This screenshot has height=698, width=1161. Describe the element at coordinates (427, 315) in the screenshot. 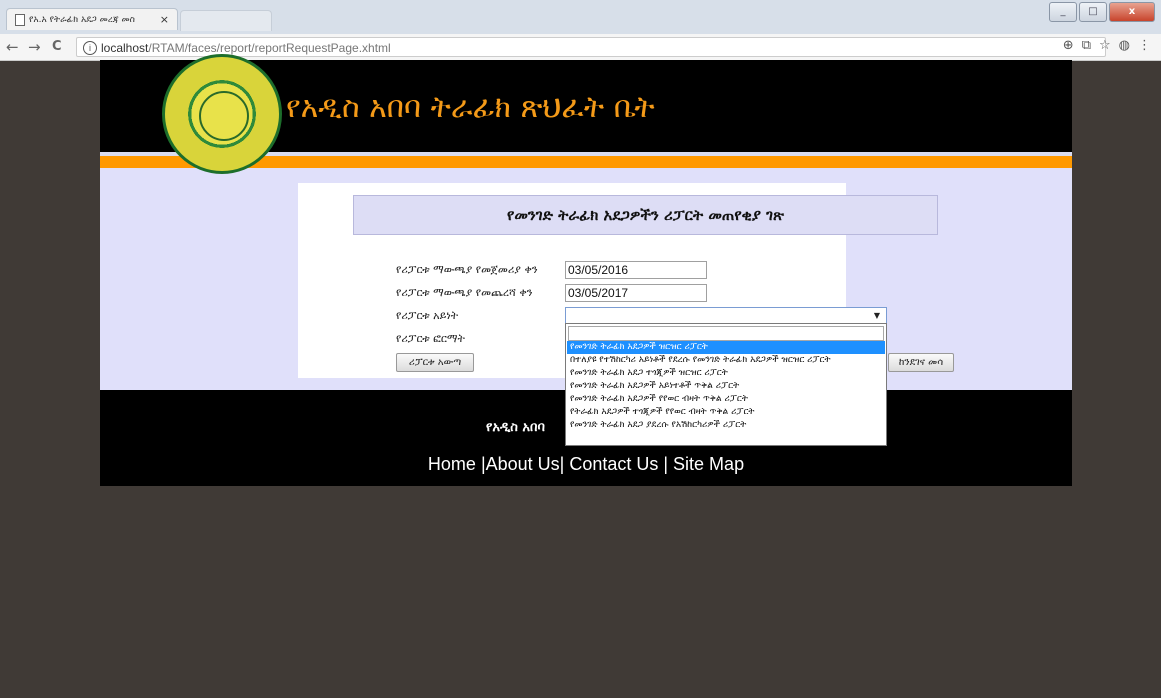

I see `report-type-label: የሪፓርቱ አይነት` at that location.